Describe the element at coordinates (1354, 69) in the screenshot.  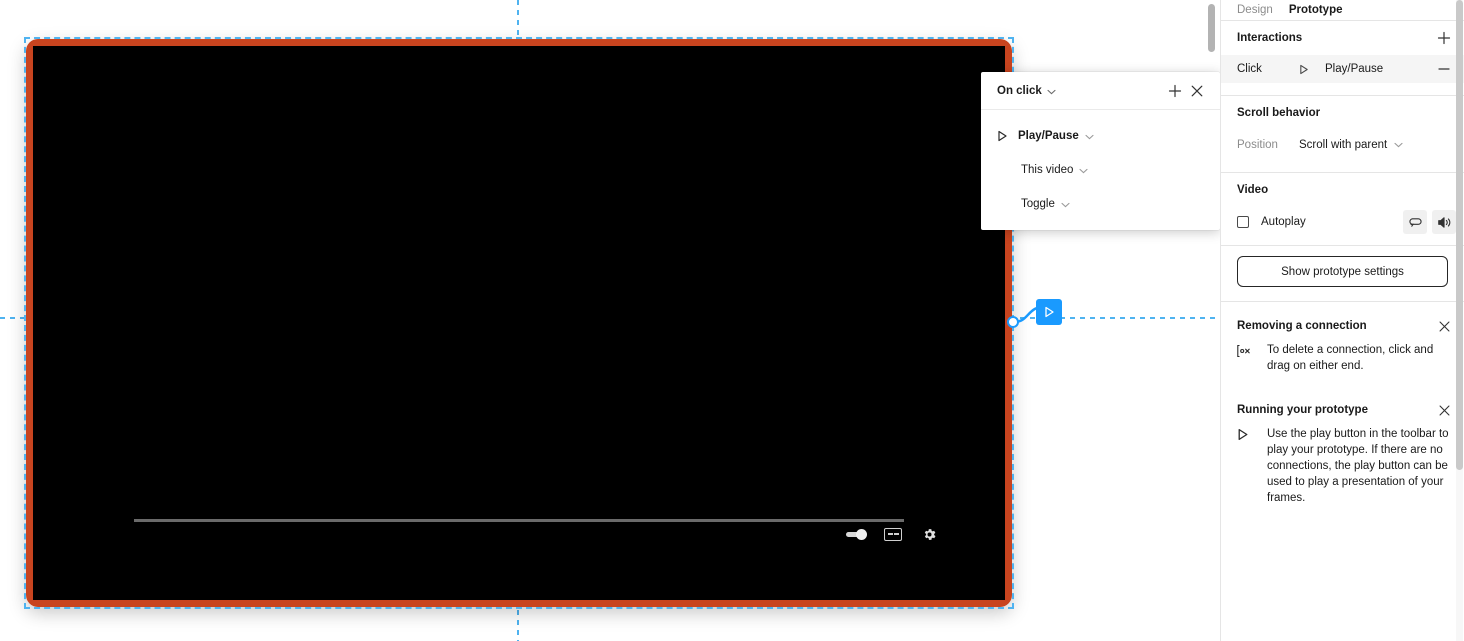
I see `interaction-action-label: Play/Pause` at that location.